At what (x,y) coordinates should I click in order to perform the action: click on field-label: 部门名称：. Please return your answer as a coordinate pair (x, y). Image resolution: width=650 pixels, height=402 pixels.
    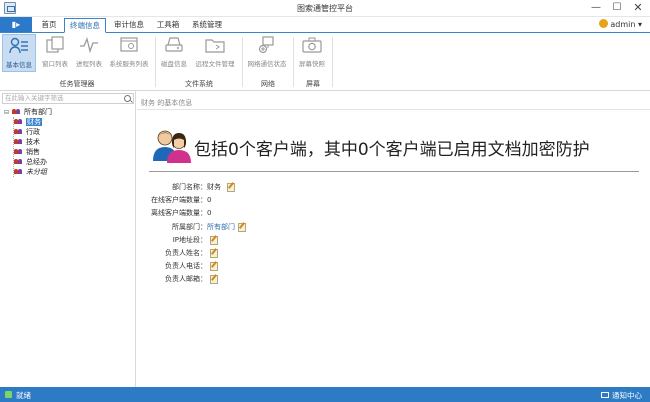
    Looking at the image, I should click on (189, 187).